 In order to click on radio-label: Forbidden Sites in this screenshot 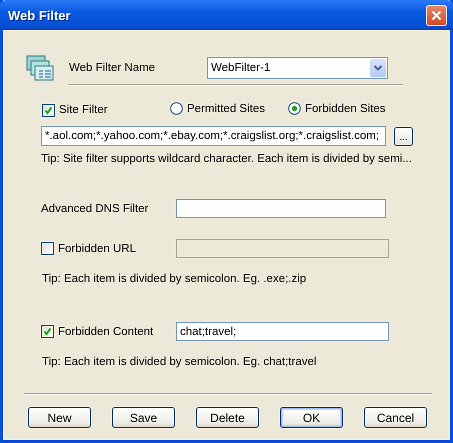, I will do `click(345, 108)`.